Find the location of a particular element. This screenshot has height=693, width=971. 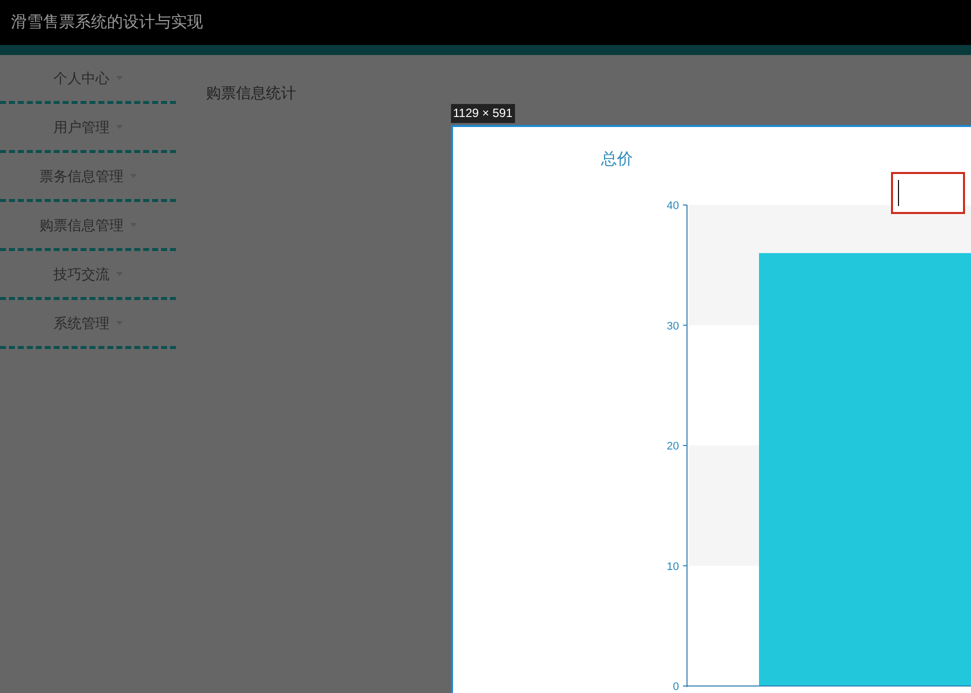

sidebar-item: 系统管理 is located at coordinates (88, 324).